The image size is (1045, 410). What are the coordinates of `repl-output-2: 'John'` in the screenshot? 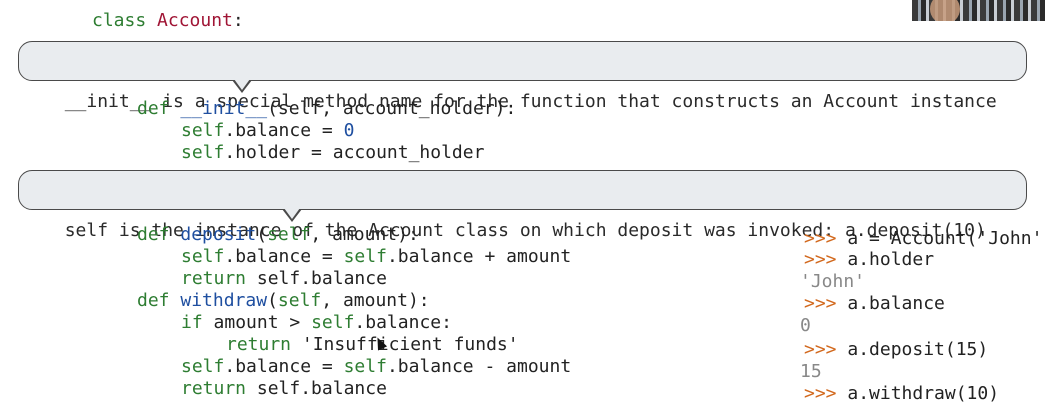 It's located at (833, 281).